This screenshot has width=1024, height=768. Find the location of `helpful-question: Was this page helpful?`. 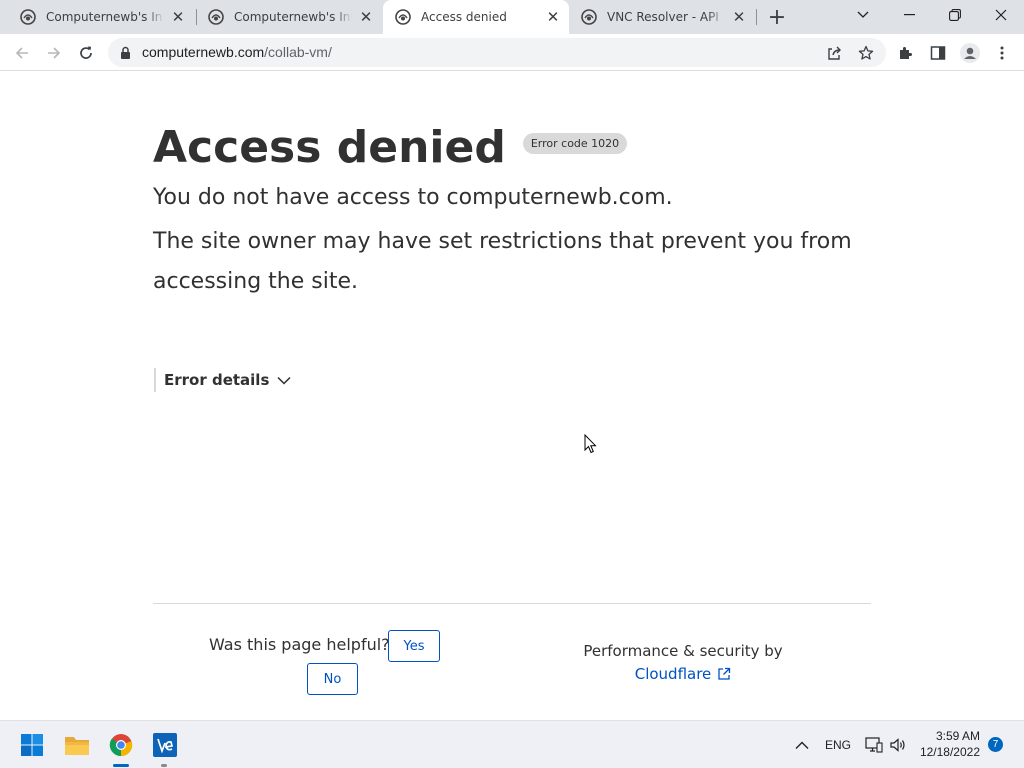

helpful-question: Was this page helpful? is located at coordinates (299, 644).